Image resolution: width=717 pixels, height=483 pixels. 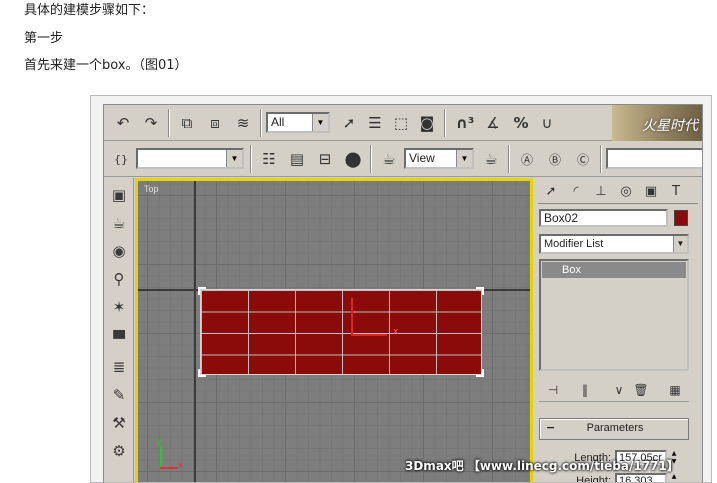 What do you see at coordinates (190, 158) in the screenshot?
I see `named-selection-dropdown: ▼` at bounding box center [190, 158].